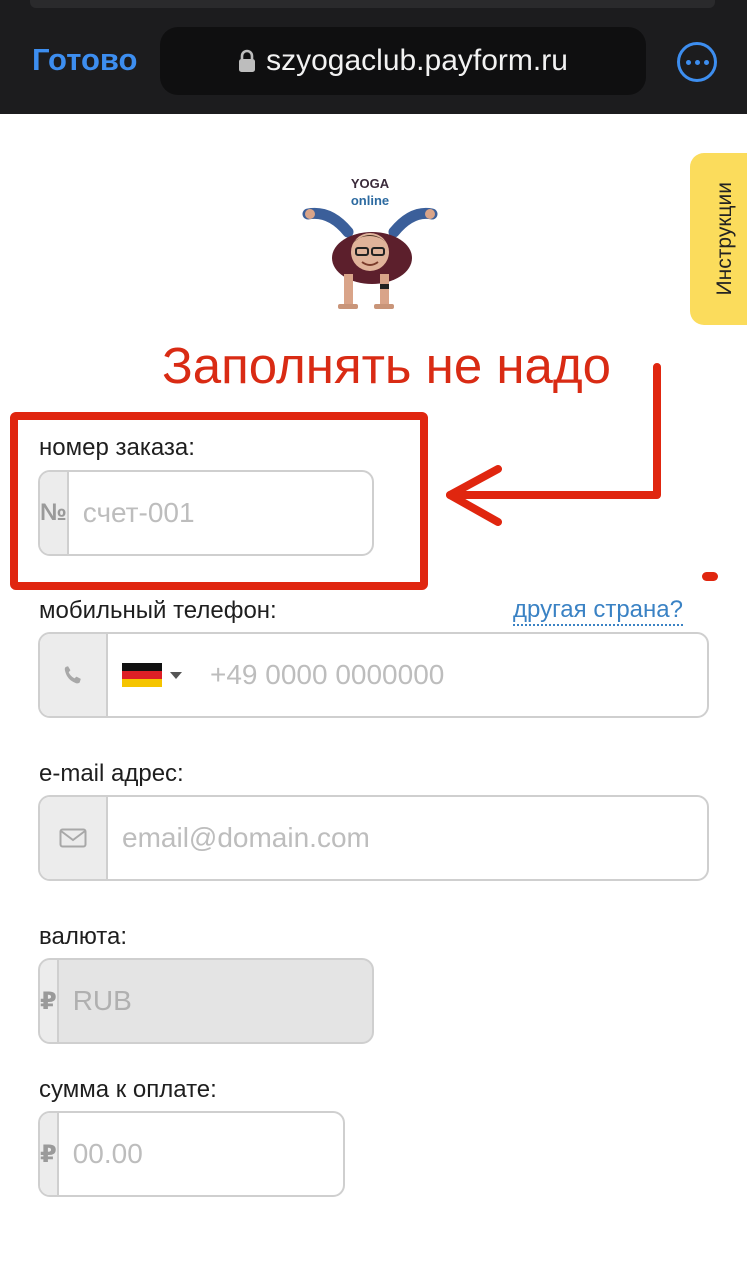 This screenshot has height=1280, width=747. I want to click on annotation-dot, so click(710, 576).